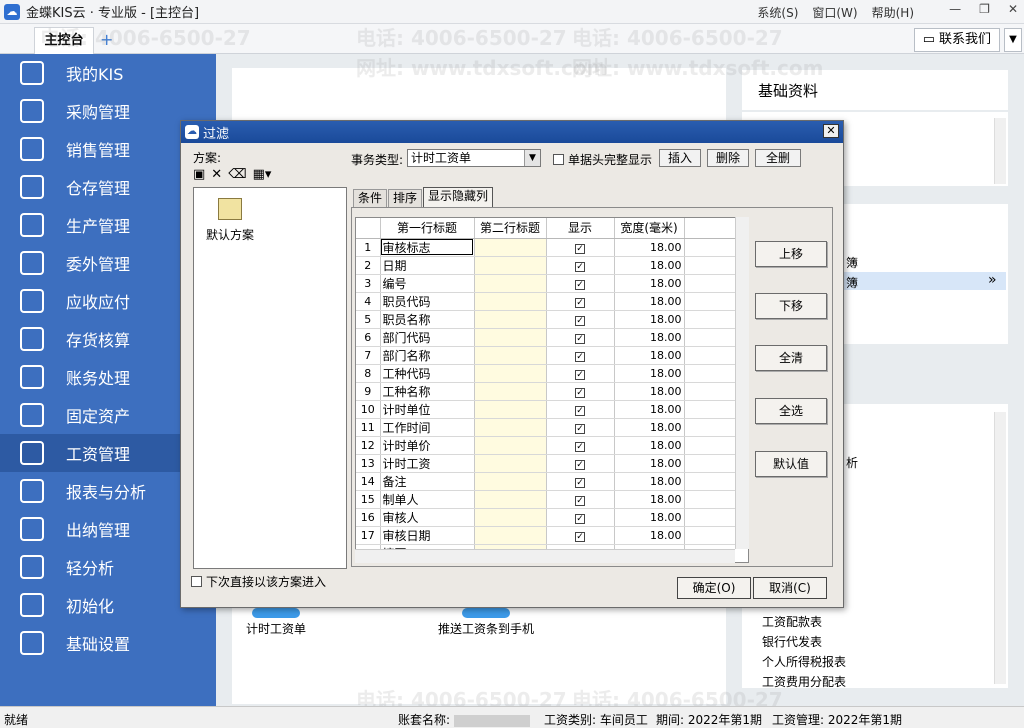 The image size is (1024, 728). I want to click on table-row: 16 审核人 ✓ 18.00, so click(546, 517).